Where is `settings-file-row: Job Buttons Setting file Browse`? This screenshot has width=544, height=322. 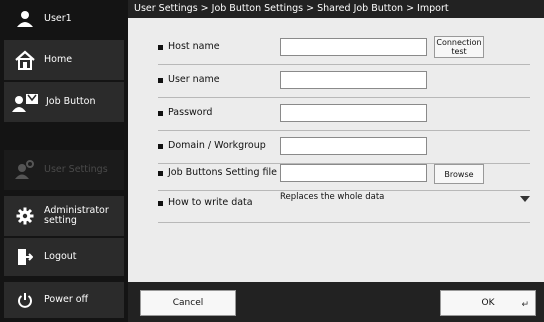 settings-file-row: Job Buttons Setting file Browse is located at coordinates (344, 174).